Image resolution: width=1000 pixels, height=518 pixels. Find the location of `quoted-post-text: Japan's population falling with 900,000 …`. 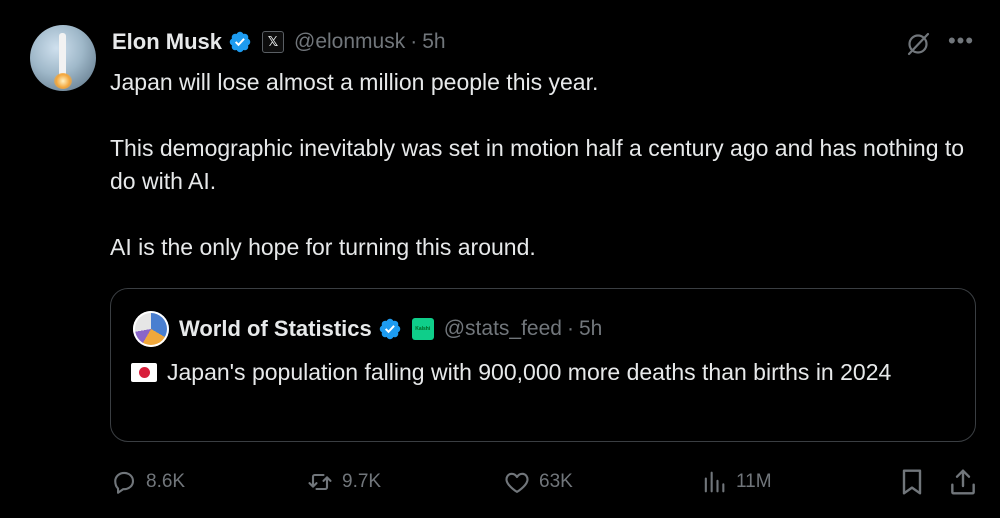

quoted-post-text: Japan's population falling with 900,000 … is located at coordinates (546, 372).